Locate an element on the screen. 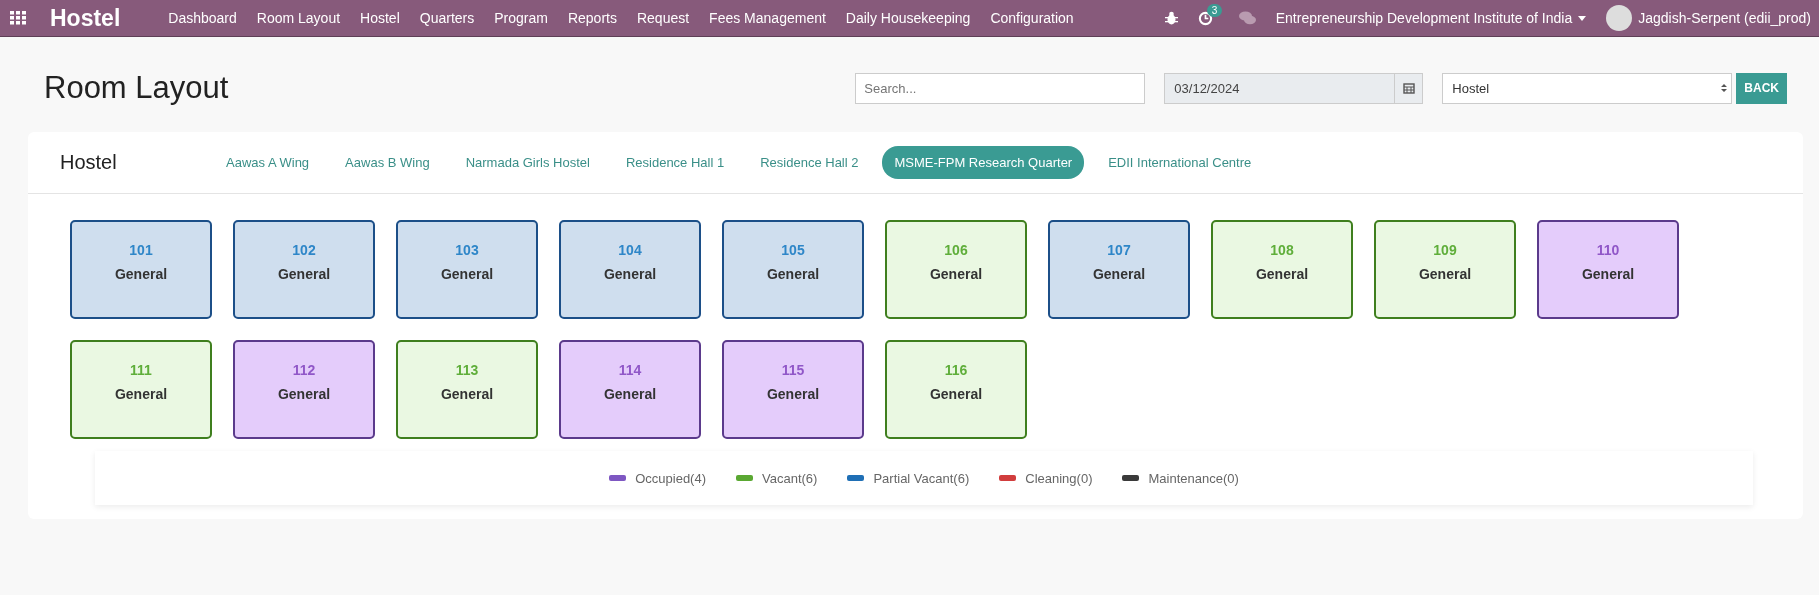  room-number: 114 is located at coordinates (630, 370).